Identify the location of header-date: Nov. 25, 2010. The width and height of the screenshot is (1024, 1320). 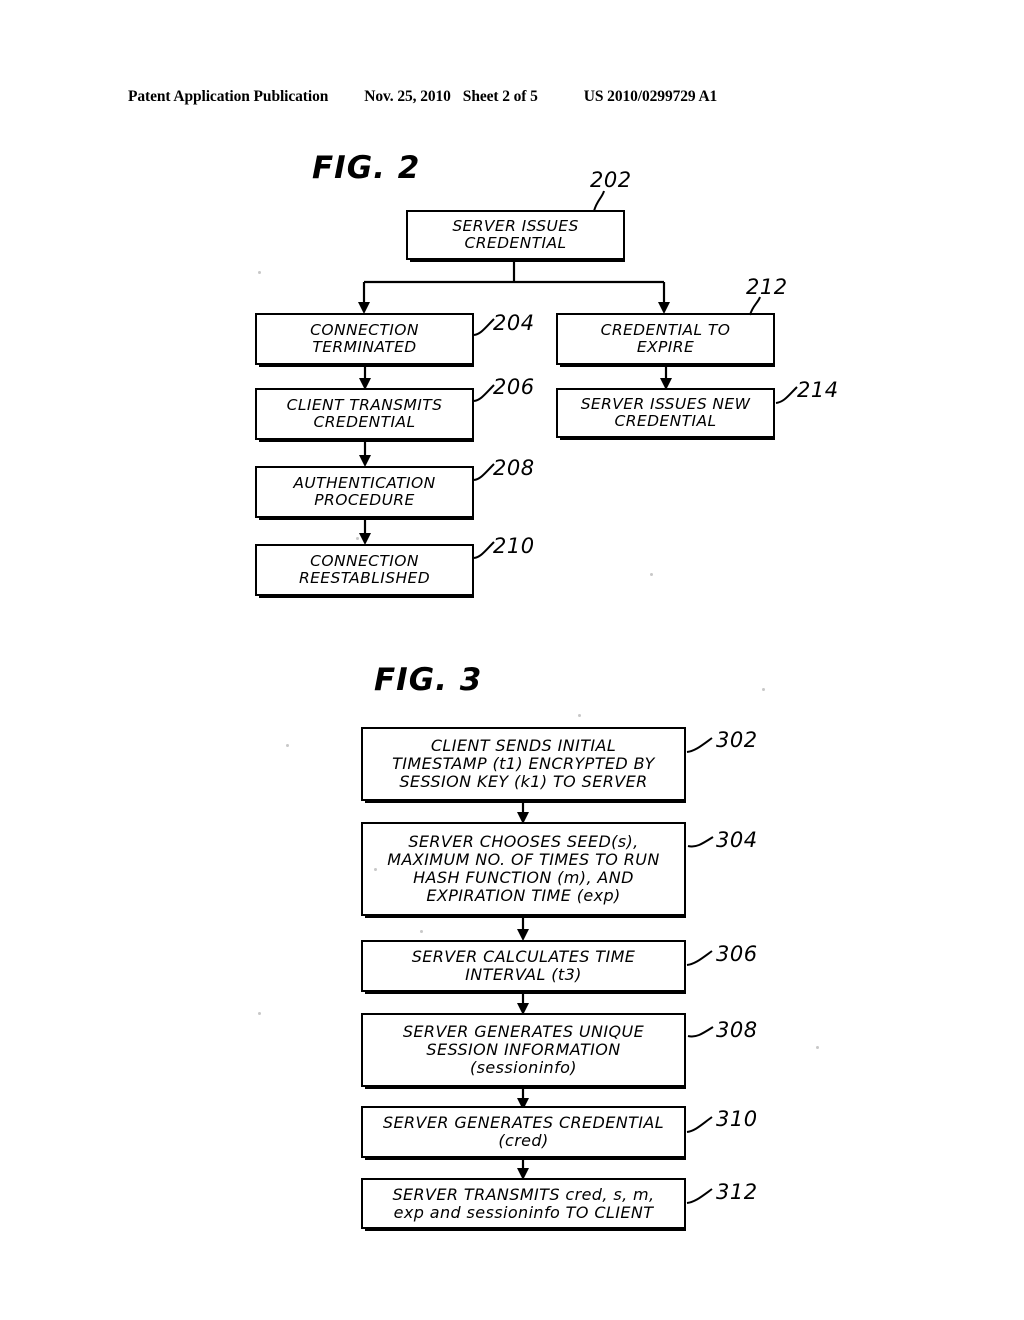
(407, 96).